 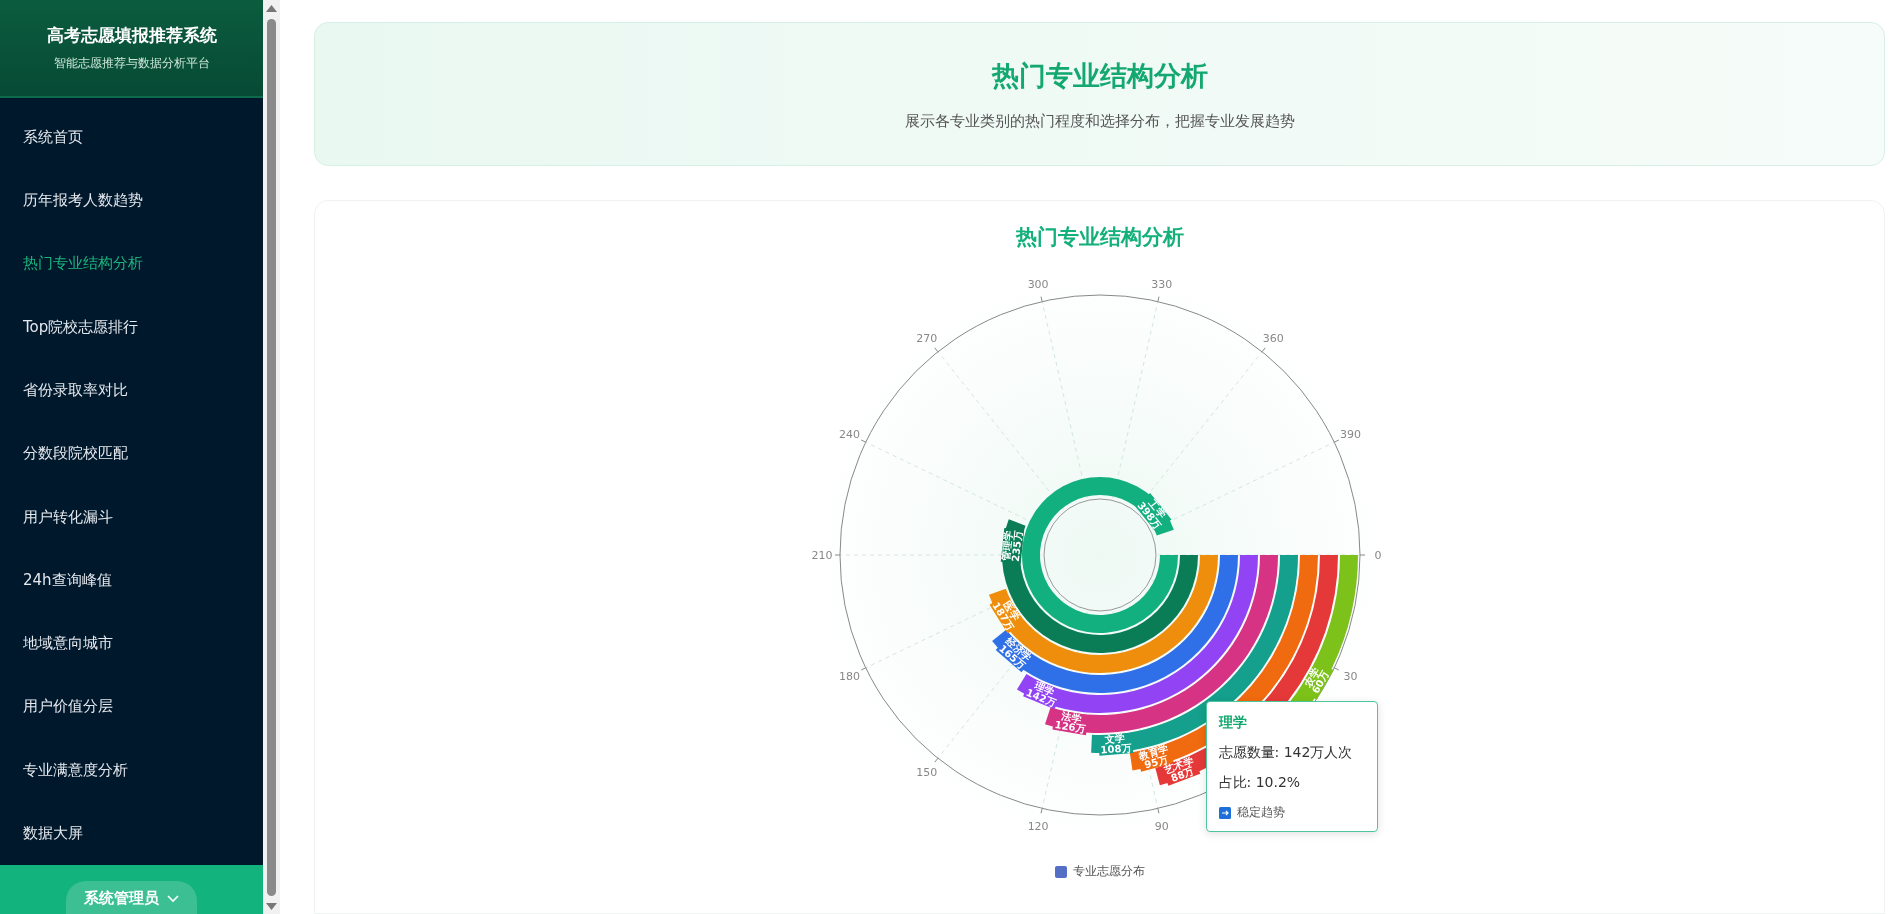 What do you see at coordinates (849, 676) in the screenshot?
I see `axis-tick-label: 180` at bounding box center [849, 676].